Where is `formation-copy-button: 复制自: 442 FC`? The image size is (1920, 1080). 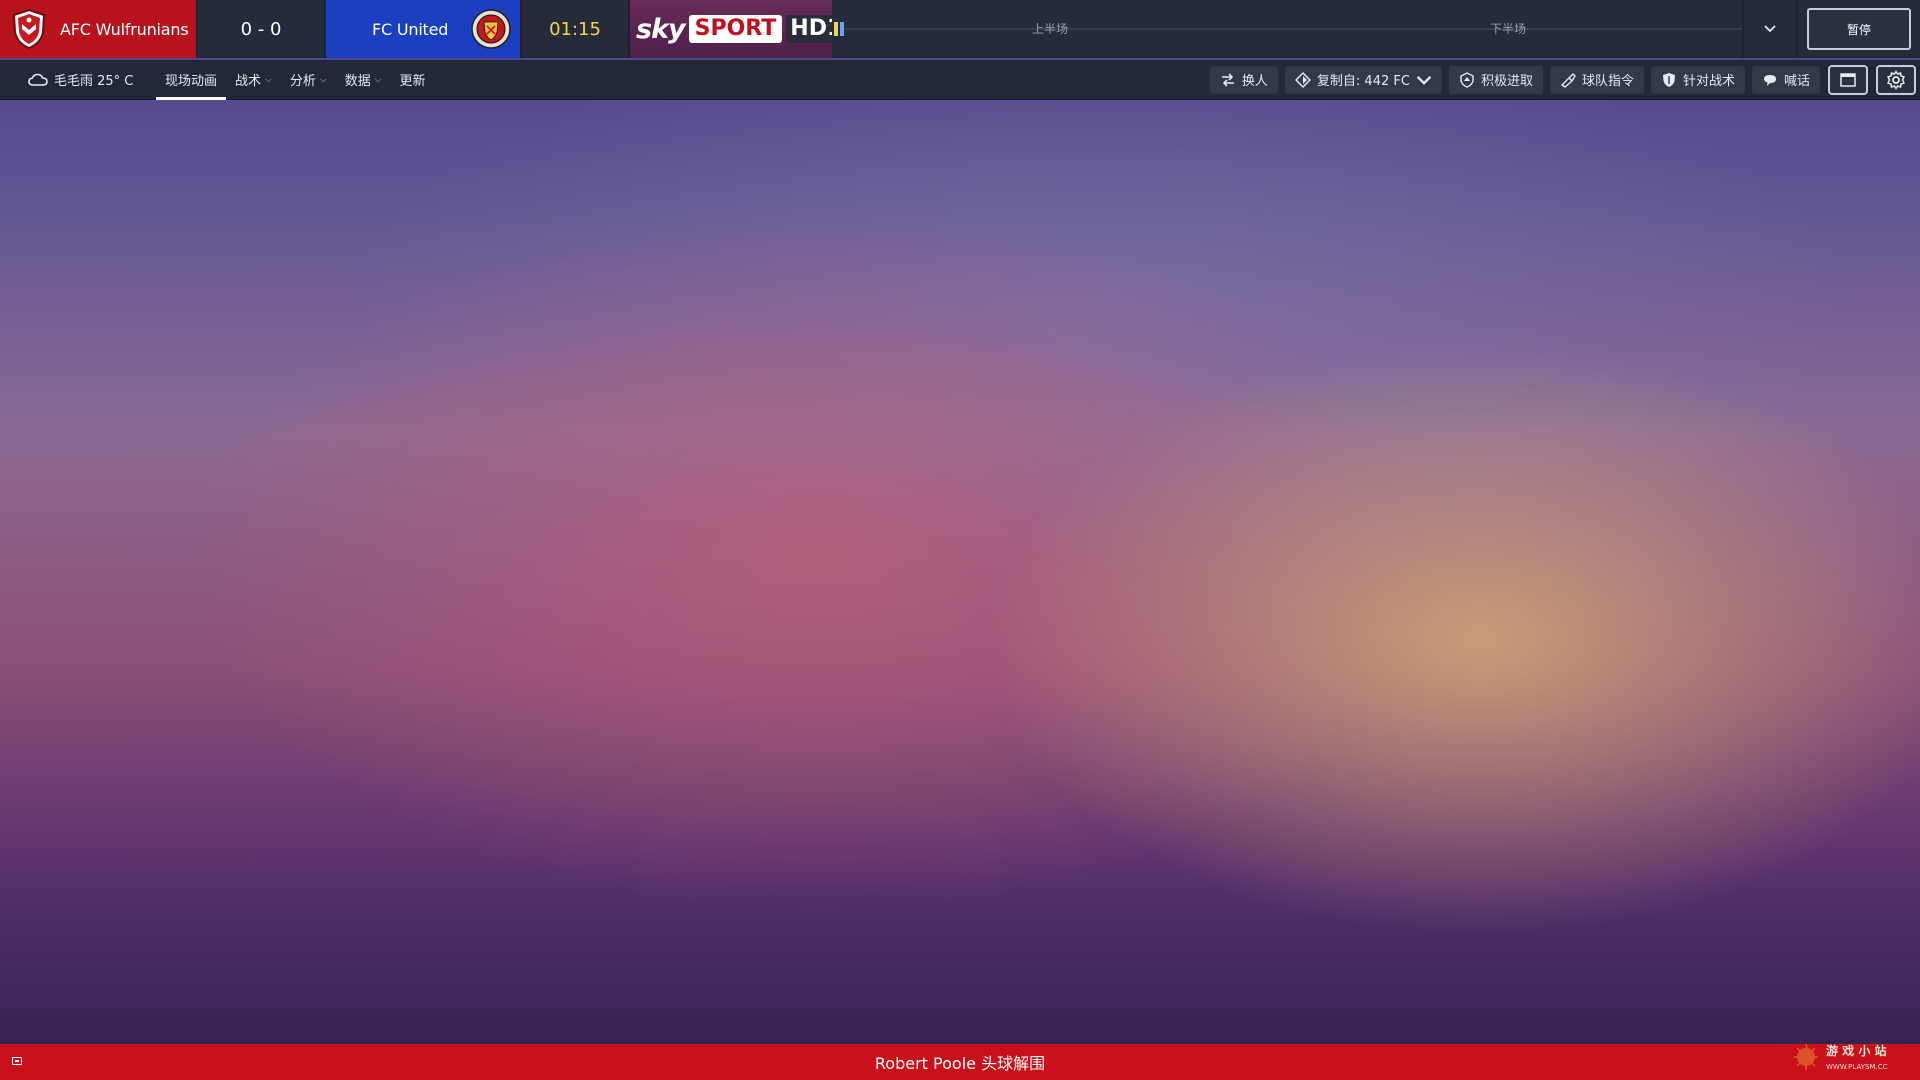 formation-copy-button: 复制自: 442 FC is located at coordinates (1363, 79).